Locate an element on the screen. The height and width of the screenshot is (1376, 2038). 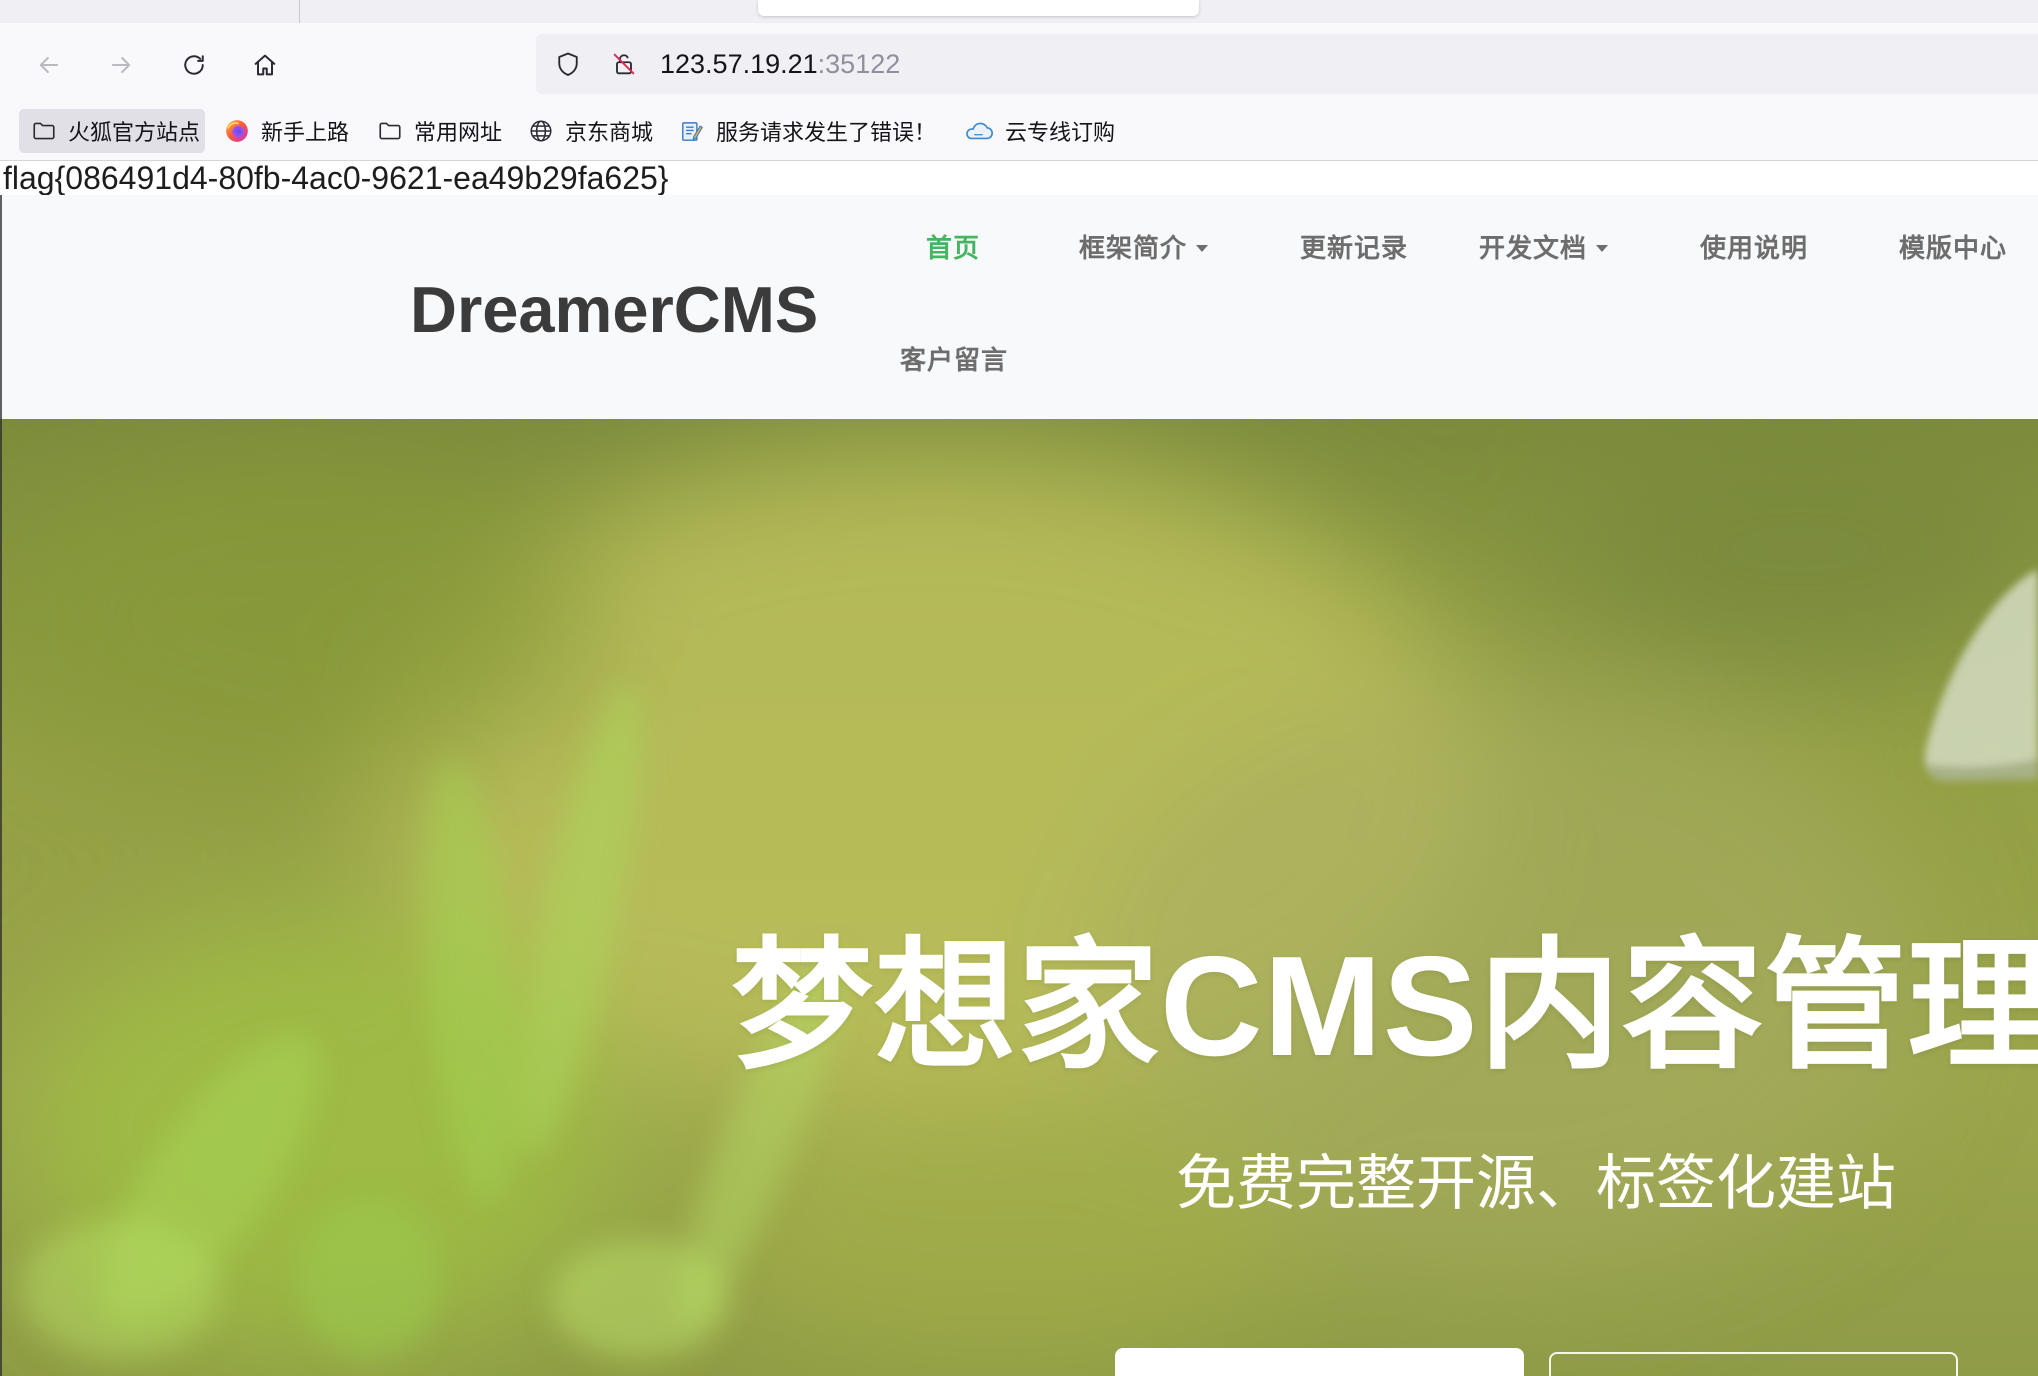
tab-divider is located at coordinates (299, 11).